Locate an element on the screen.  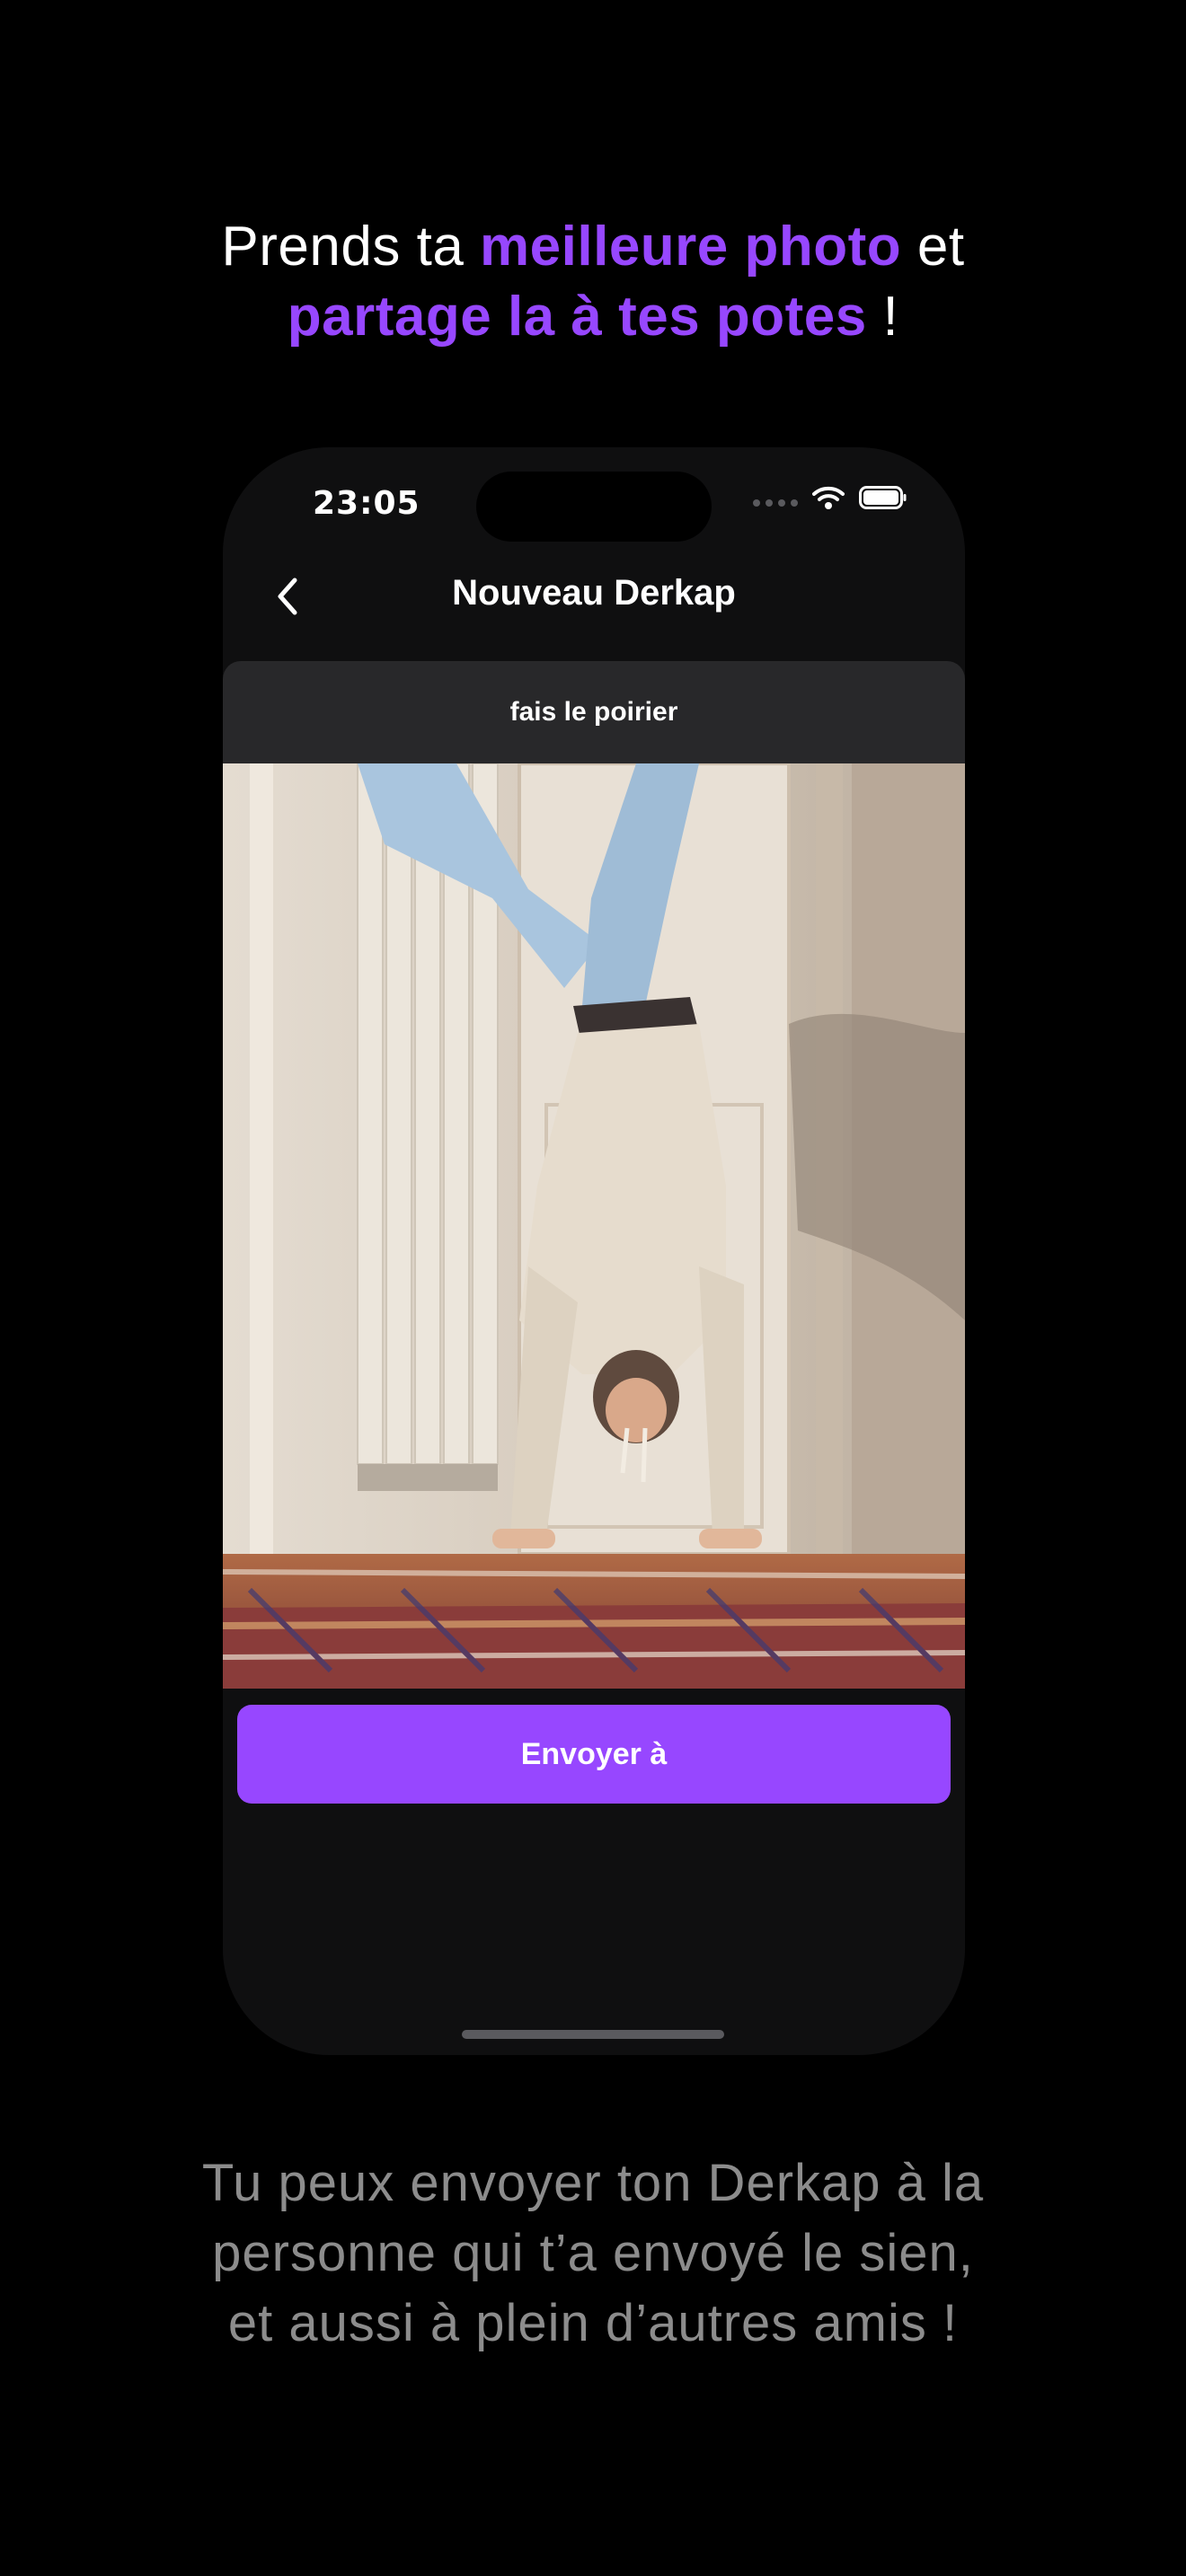
dynamic-island is located at coordinates (594, 507).